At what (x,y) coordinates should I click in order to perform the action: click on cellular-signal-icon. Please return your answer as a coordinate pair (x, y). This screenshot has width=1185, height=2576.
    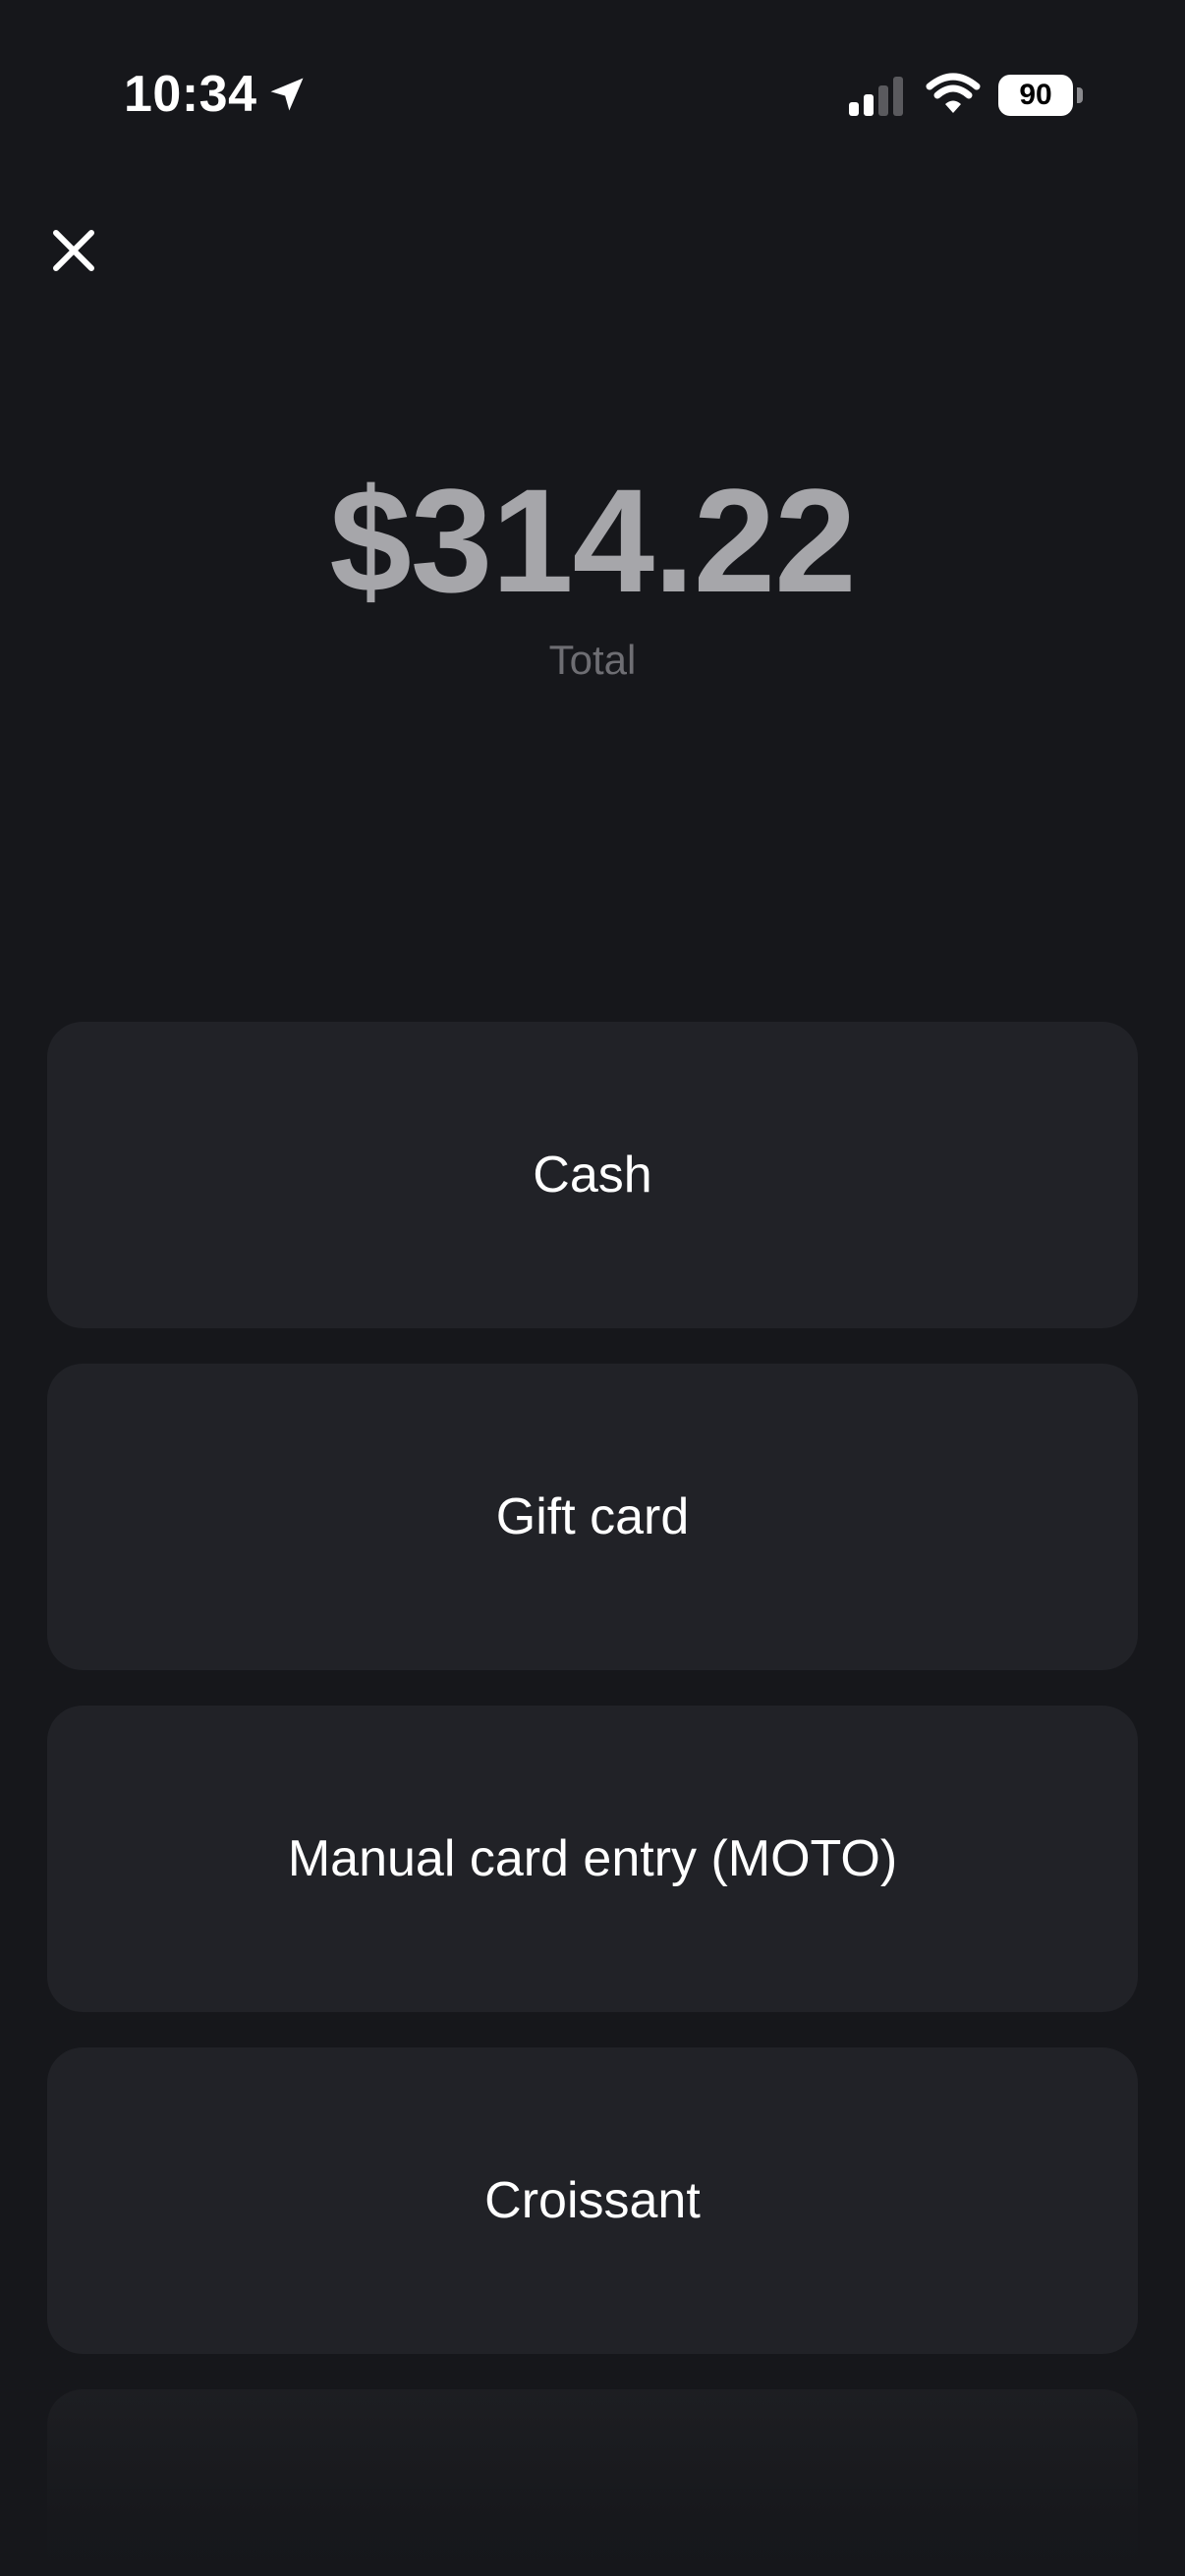
    Looking at the image, I should click on (876, 96).